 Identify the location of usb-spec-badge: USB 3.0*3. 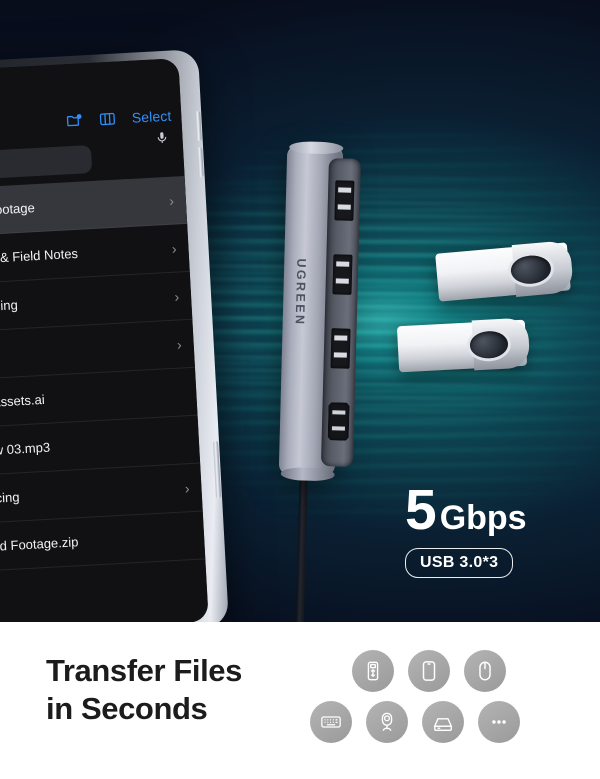
(459, 563).